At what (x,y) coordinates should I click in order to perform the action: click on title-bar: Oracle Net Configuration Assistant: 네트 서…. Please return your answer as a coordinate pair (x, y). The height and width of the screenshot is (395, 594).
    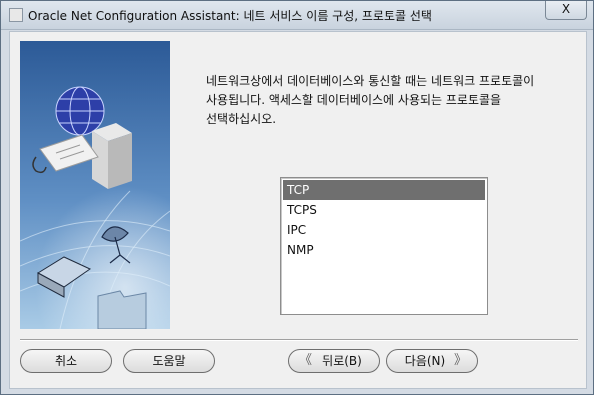
    Looking at the image, I should click on (297, 15).